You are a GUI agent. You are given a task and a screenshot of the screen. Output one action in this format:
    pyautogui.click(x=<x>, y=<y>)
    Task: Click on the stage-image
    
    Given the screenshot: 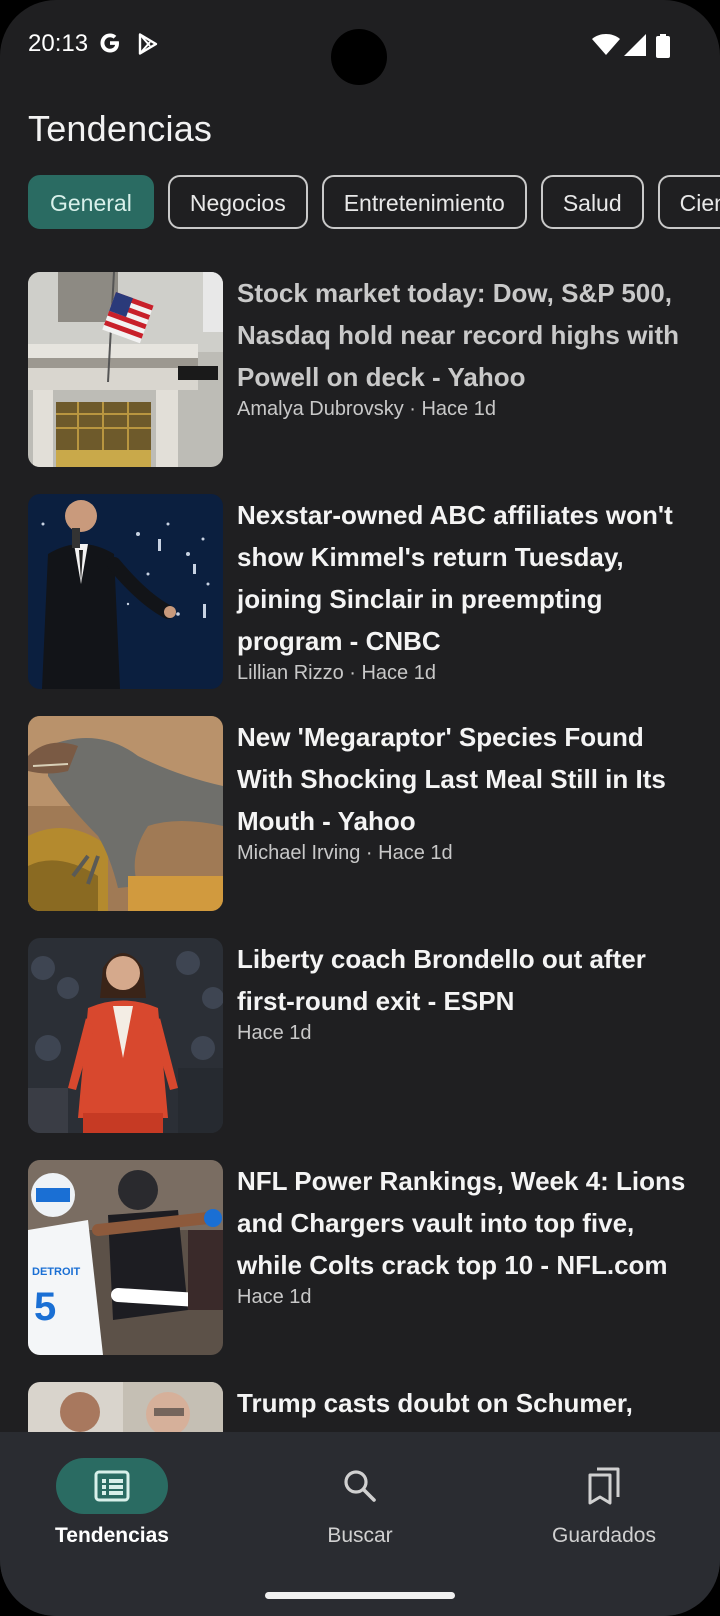 What is the action you would take?
    pyautogui.click(x=125, y=591)
    